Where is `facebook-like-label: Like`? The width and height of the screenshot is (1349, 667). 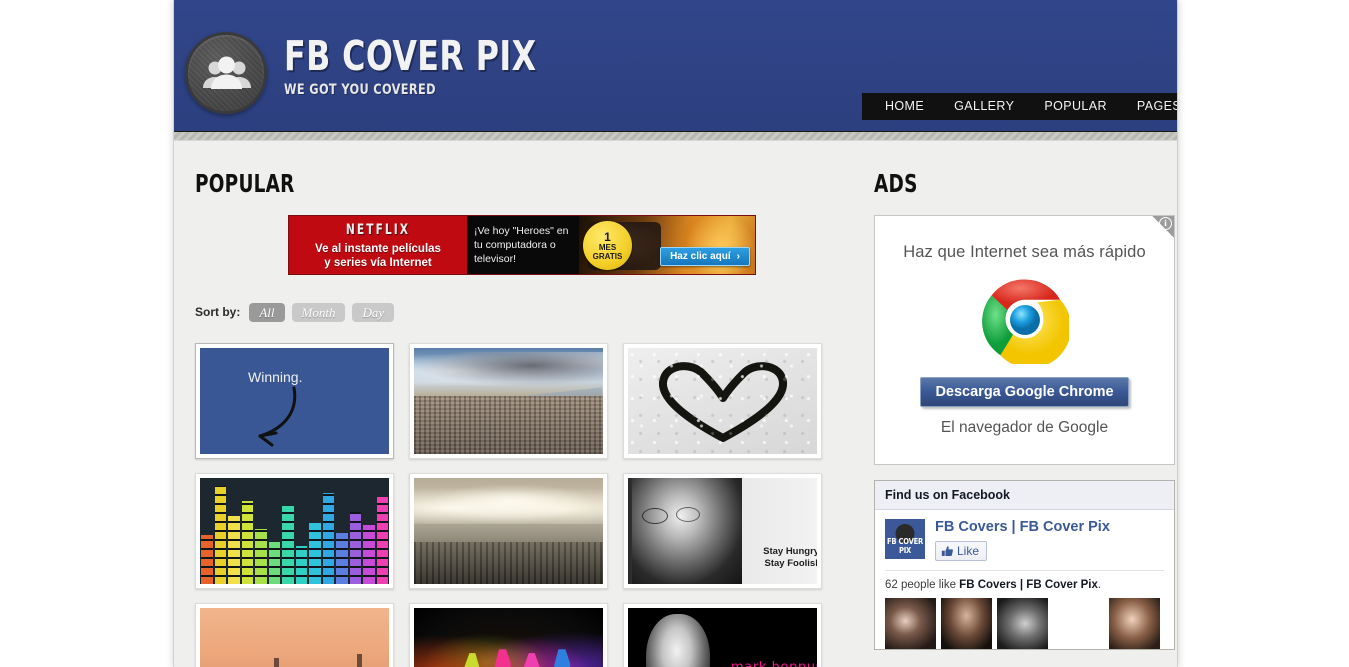
facebook-like-label: Like is located at coordinates (968, 551).